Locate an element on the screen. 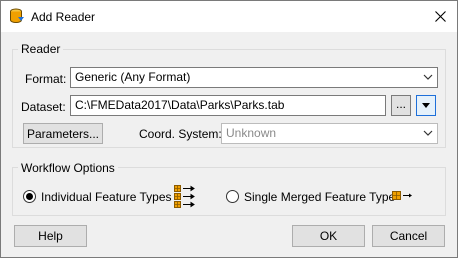 Image resolution: width=458 pixels, height=258 pixels. multiple-tables-icon is located at coordinates (184, 196).